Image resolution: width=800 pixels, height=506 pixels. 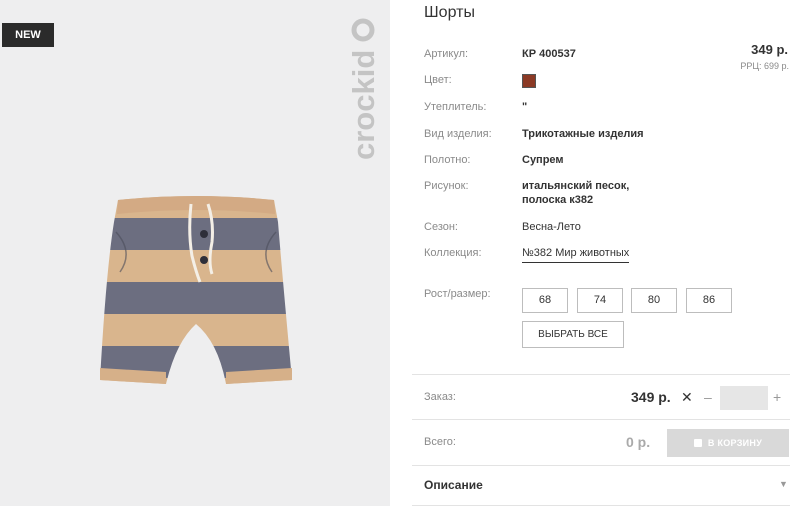 I want to click on brand-logo-circle, so click(x=363, y=30).